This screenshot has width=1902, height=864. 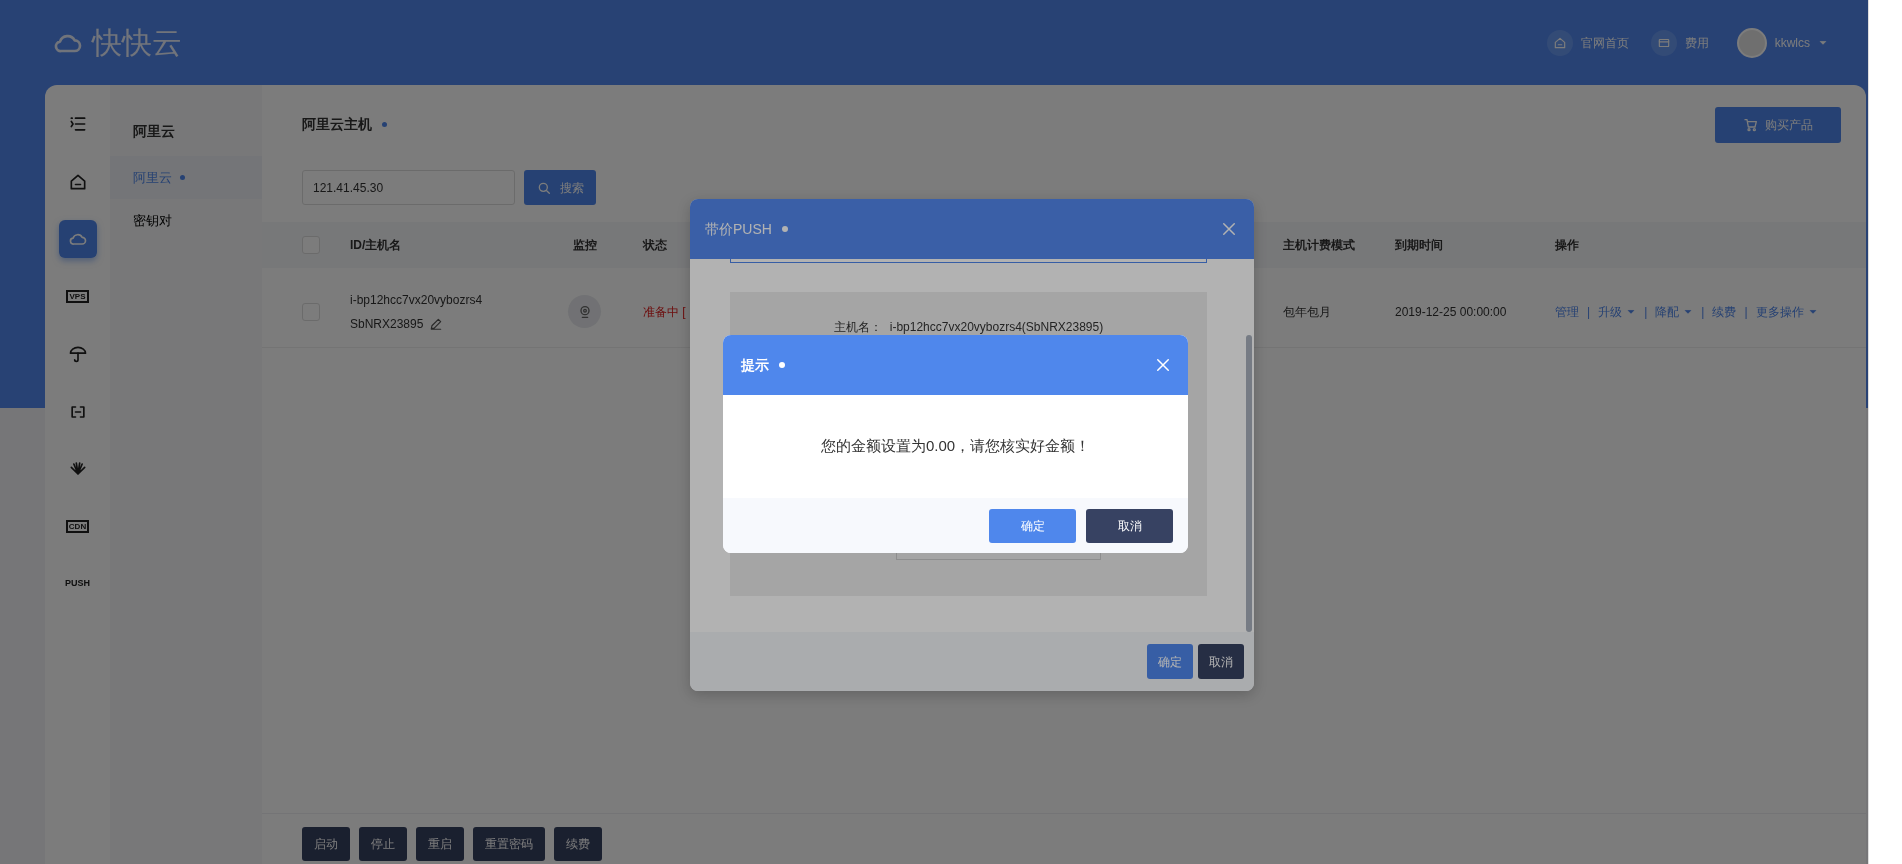 What do you see at coordinates (1567, 311) in the screenshot?
I see `action-link: 管理` at bounding box center [1567, 311].